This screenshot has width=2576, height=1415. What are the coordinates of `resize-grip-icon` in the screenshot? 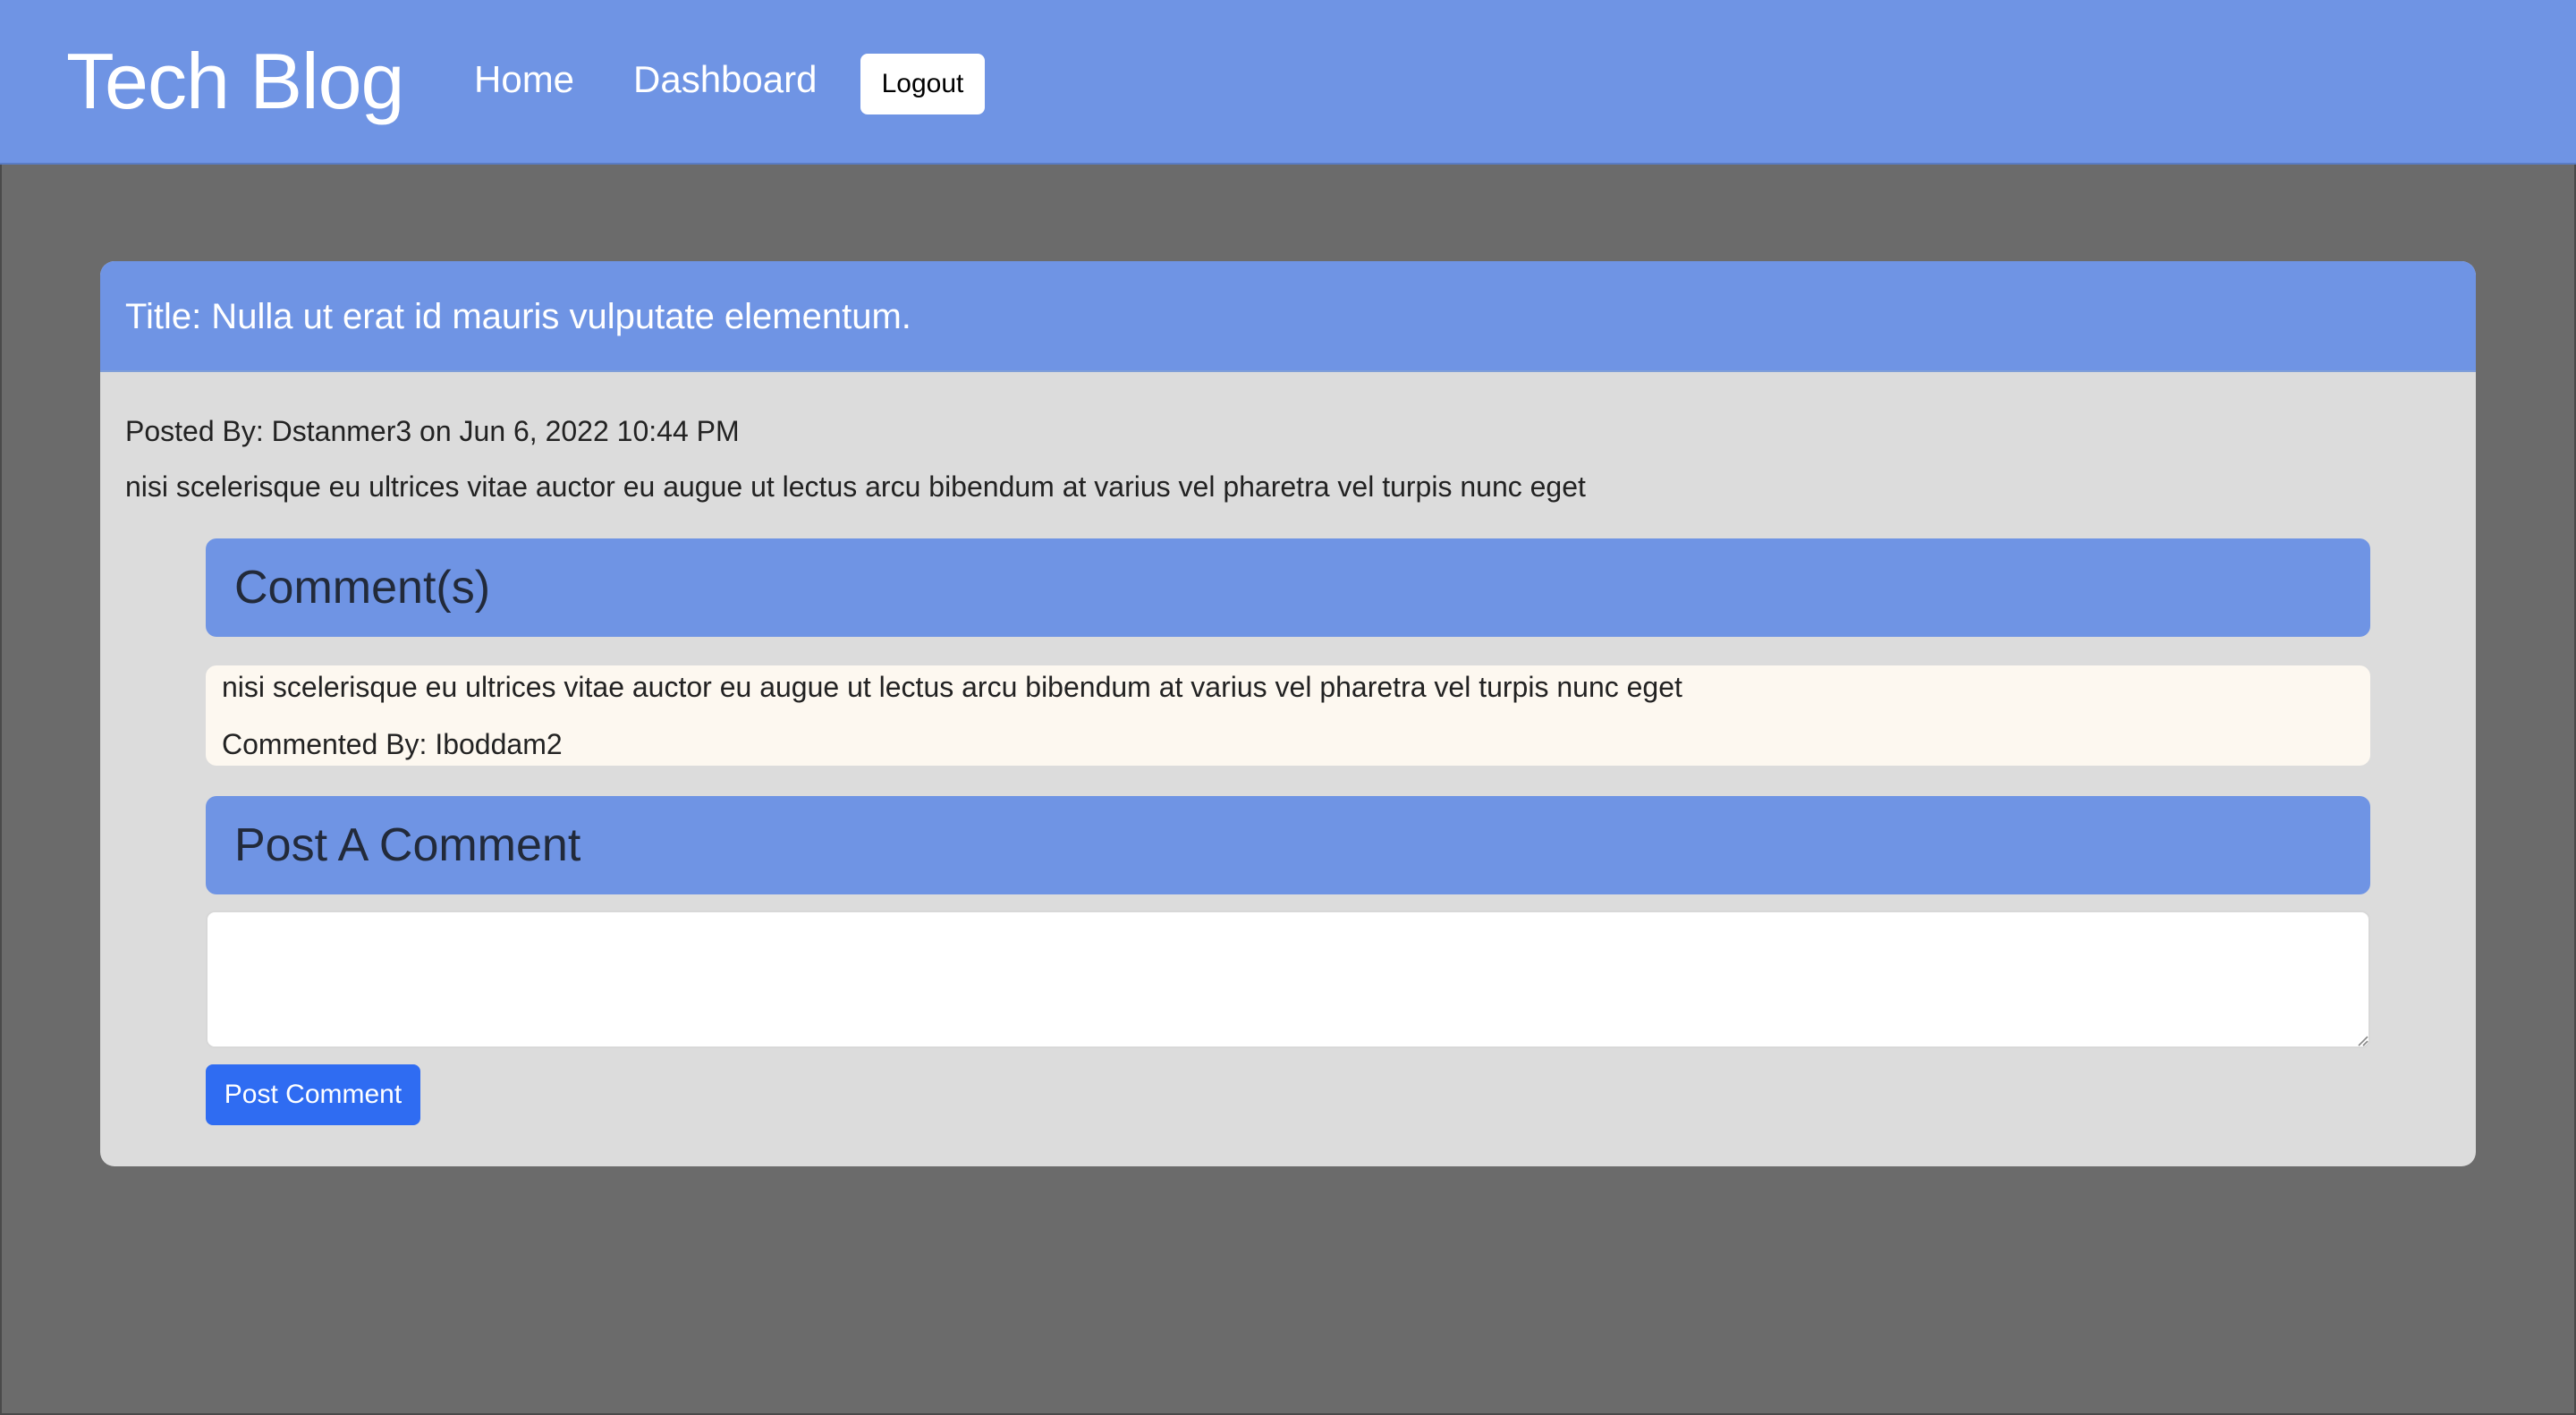 It's located at (2362, 1040).